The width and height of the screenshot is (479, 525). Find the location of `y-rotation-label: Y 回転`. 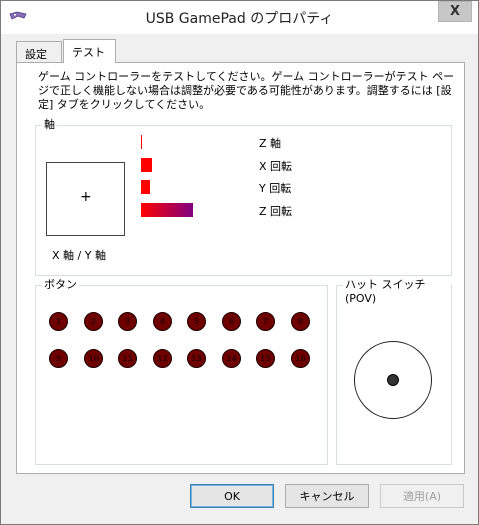

y-rotation-label: Y 回転 is located at coordinates (275, 188).